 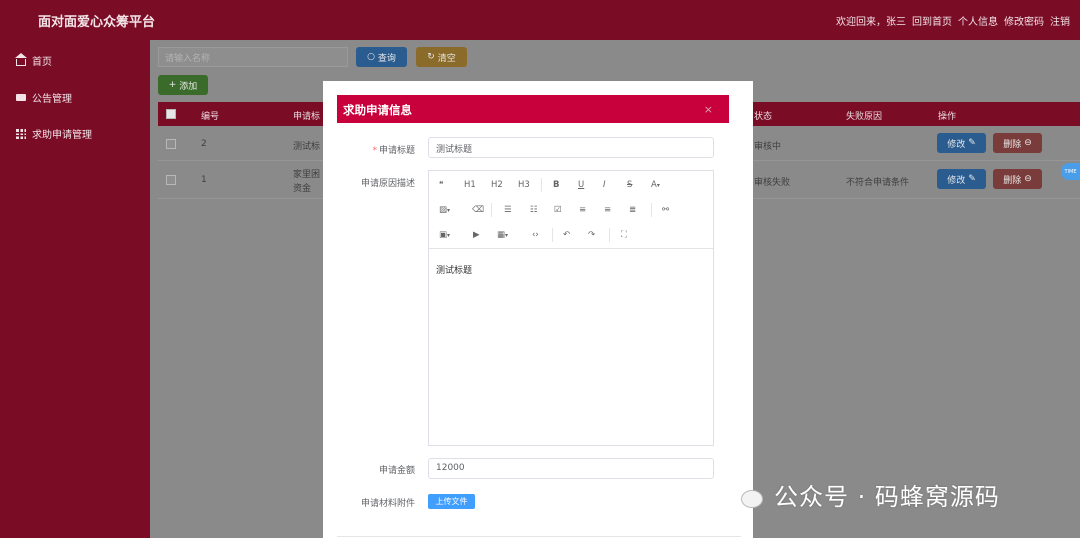 I want to click on edit-label: 修改, so click(x=956, y=180).